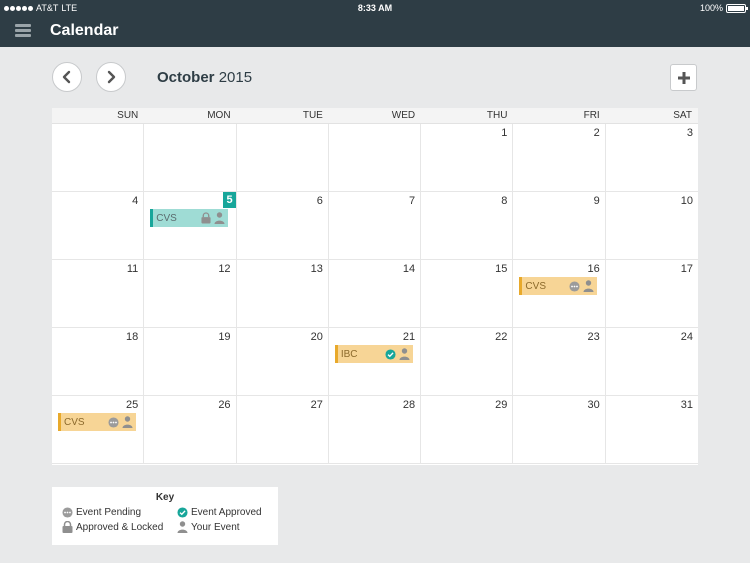 This screenshot has height=563, width=750. What do you see at coordinates (467, 158) in the screenshot?
I see `day-cell-1: 1` at bounding box center [467, 158].